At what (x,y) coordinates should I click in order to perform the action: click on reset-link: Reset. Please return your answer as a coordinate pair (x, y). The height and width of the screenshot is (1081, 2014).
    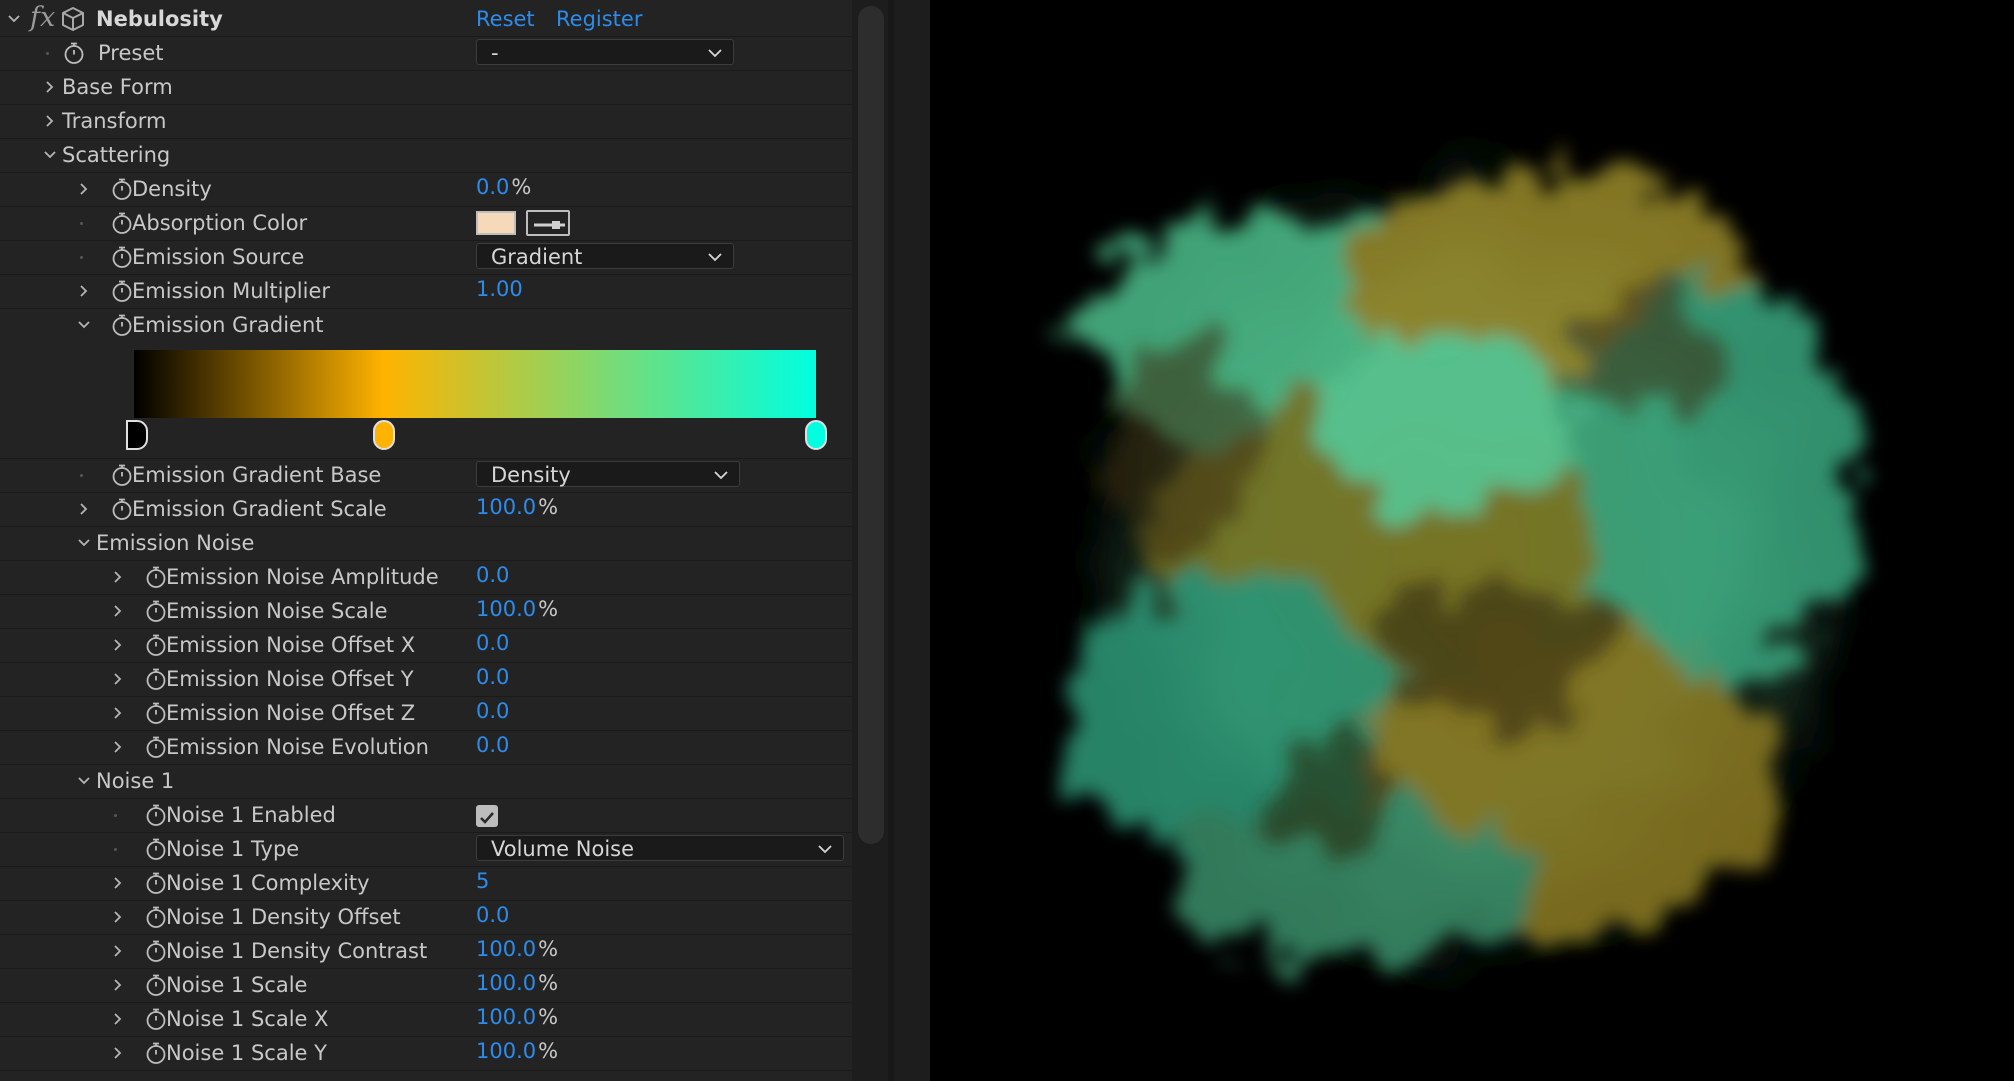
    Looking at the image, I should click on (505, 19).